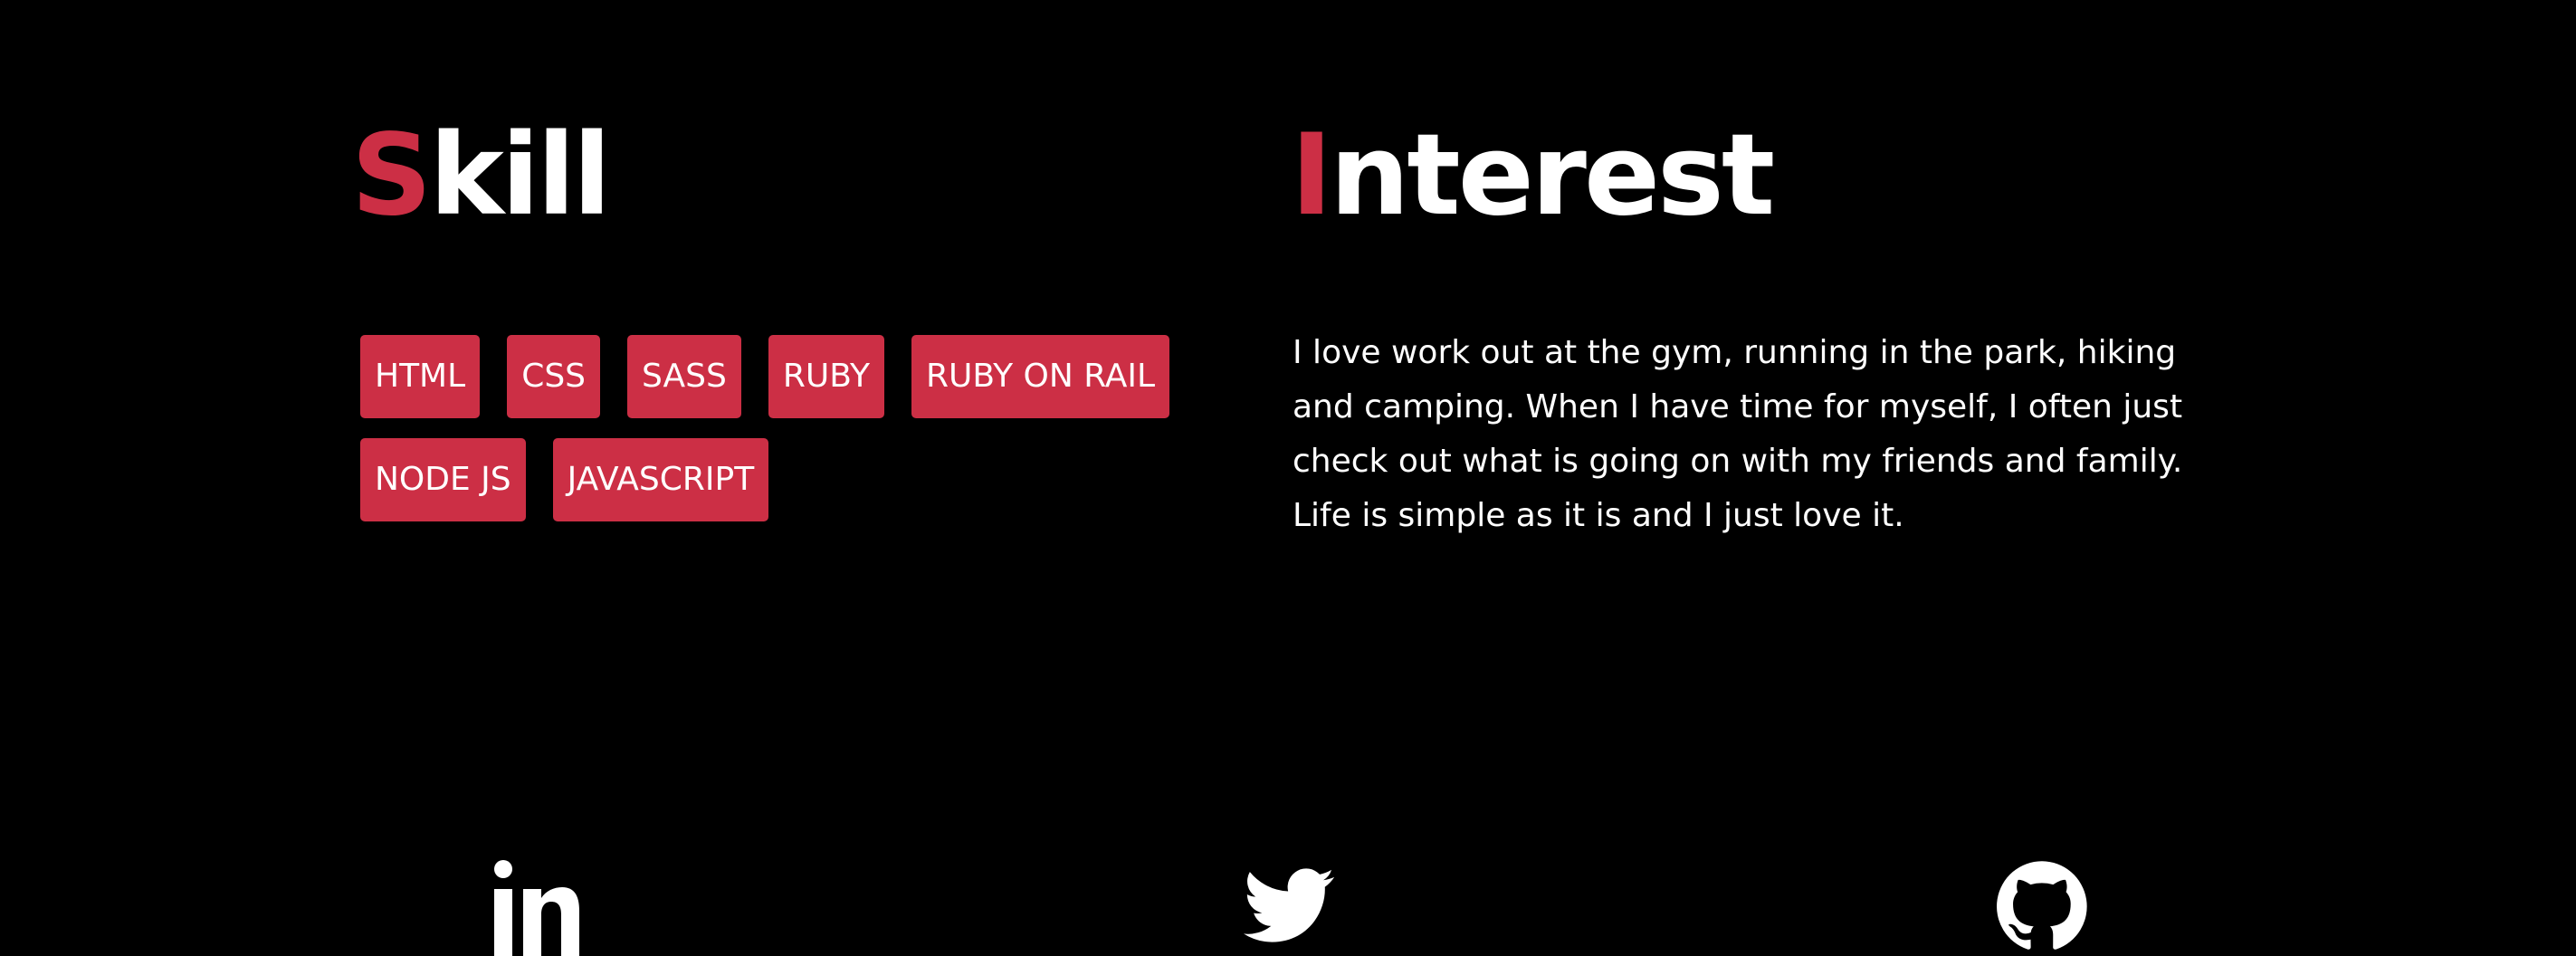 The height and width of the screenshot is (956, 2576). What do you see at coordinates (520, 175) in the screenshot?
I see `skill-heading-rest: kill` at bounding box center [520, 175].